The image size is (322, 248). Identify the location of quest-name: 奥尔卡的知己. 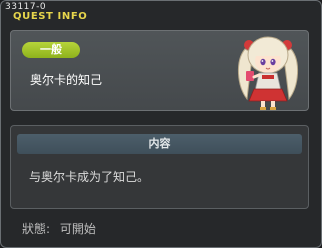
(66, 80).